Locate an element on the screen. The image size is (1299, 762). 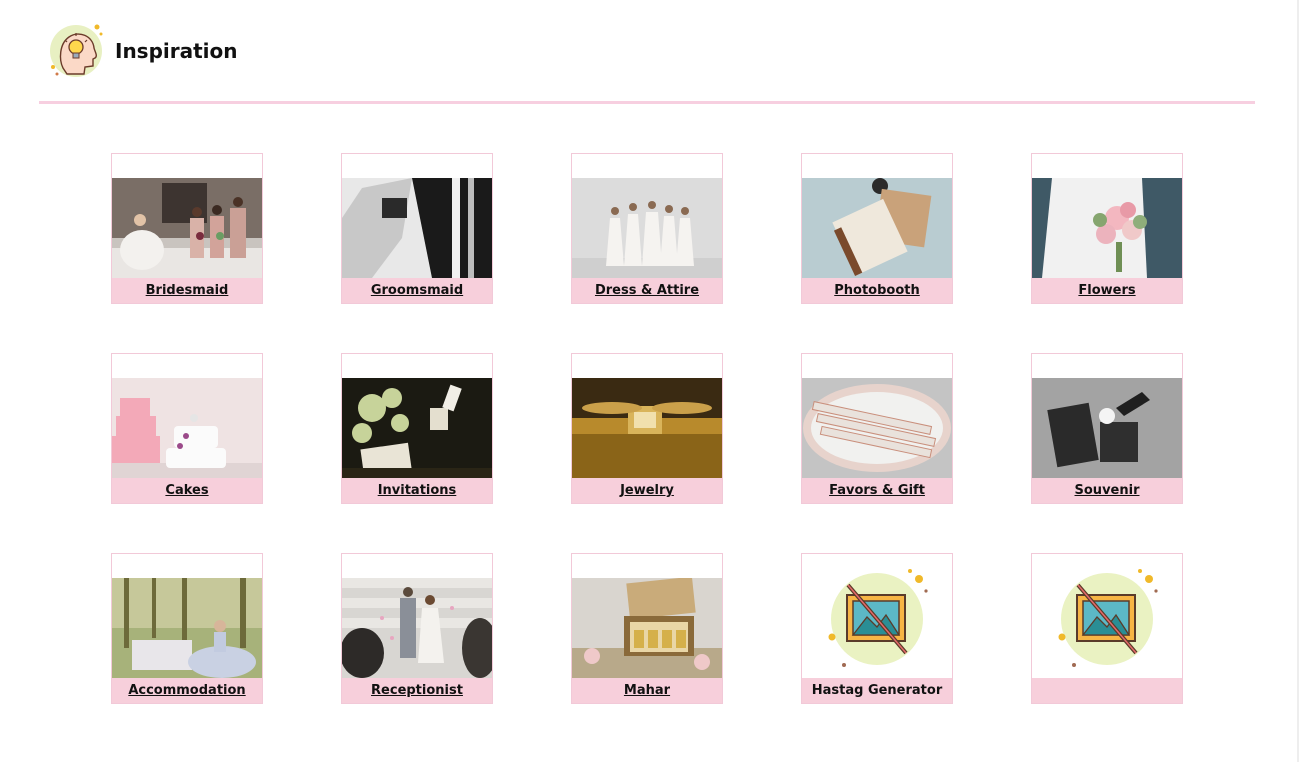
couple-confetti-photo is located at coordinates (417, 628).